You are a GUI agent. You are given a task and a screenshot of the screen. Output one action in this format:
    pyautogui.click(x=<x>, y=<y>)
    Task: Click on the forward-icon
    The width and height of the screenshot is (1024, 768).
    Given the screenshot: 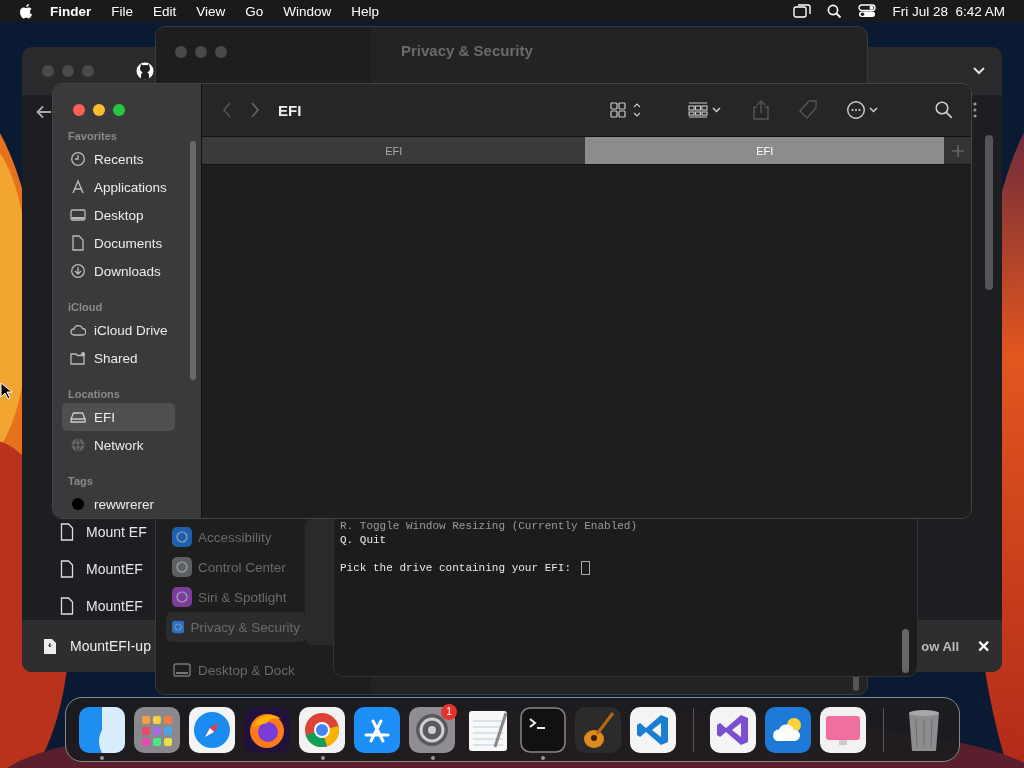 What is the action you would take?
    pyautogui.click(x=255, y=110)
    